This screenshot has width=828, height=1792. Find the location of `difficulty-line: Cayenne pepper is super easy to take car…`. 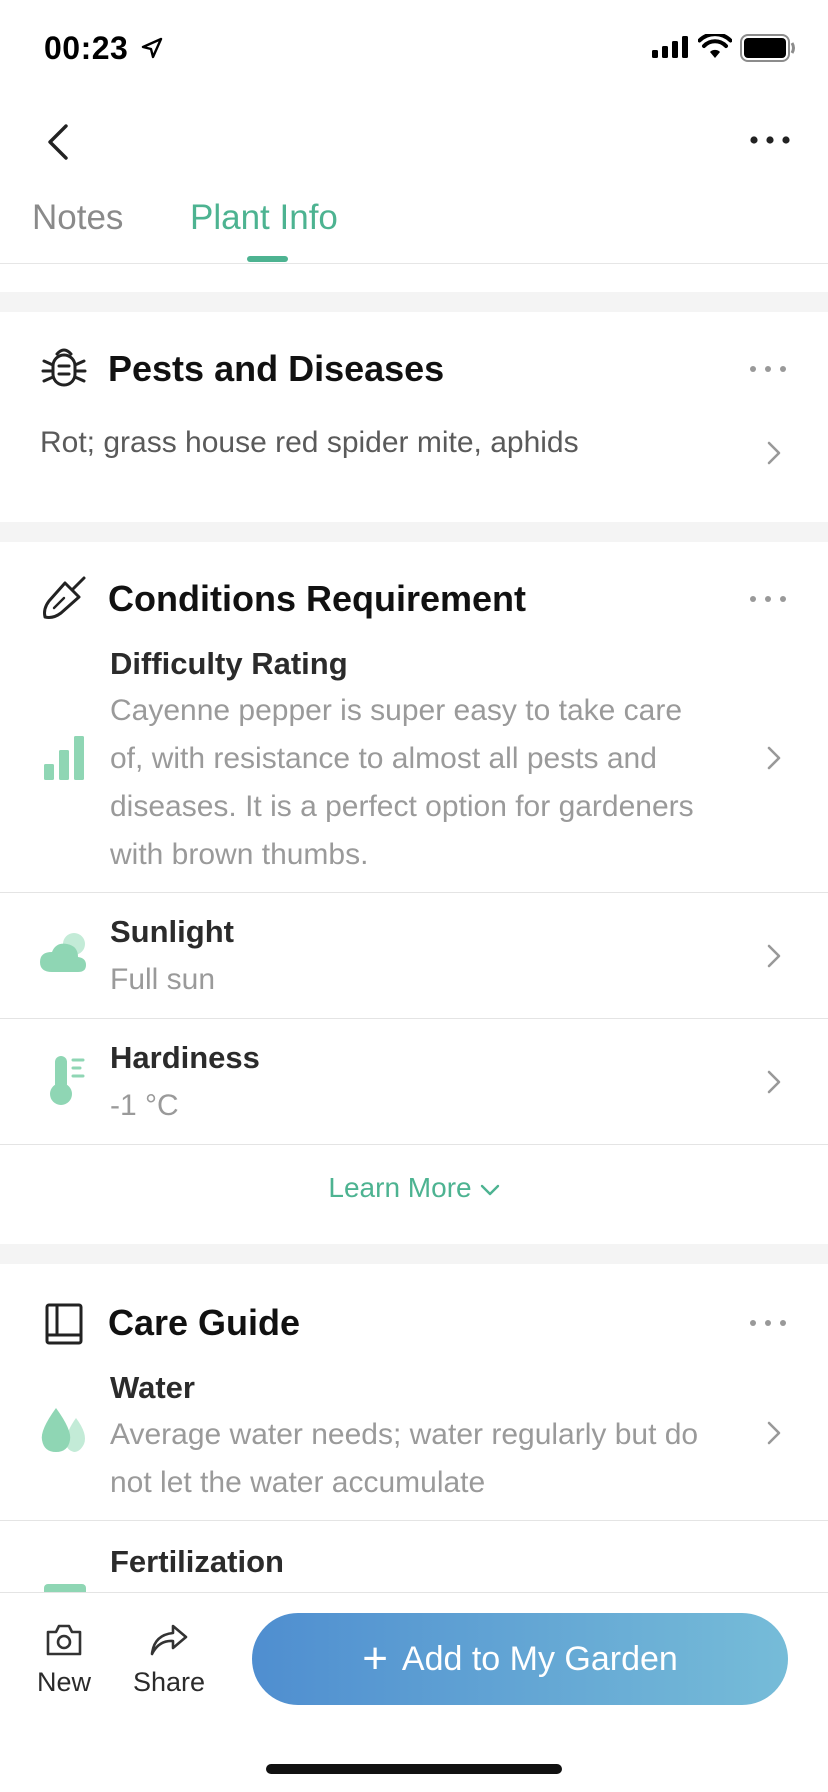

difficulty-line: Cayenne pepper is super easy to take car… is located at coordinates (396, 710).